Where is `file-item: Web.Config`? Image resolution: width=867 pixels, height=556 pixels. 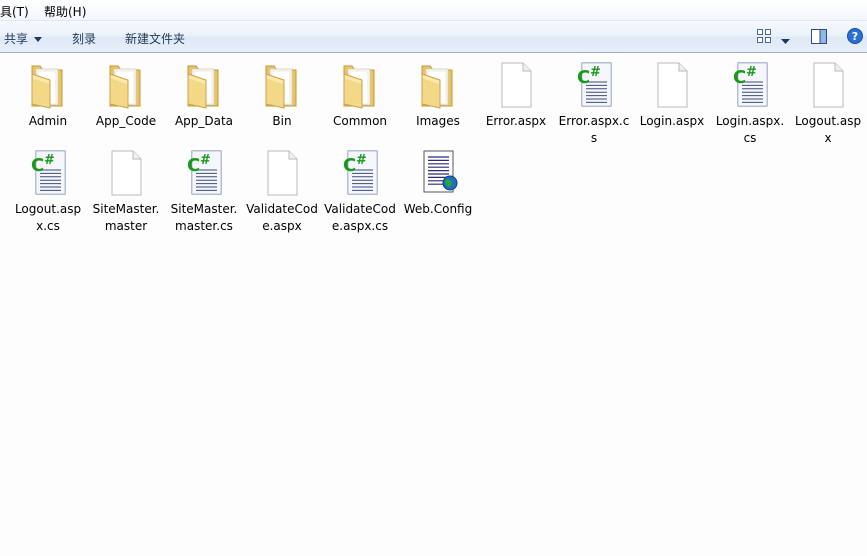 file-item: Web.Config is located at coordinates (438, 183).